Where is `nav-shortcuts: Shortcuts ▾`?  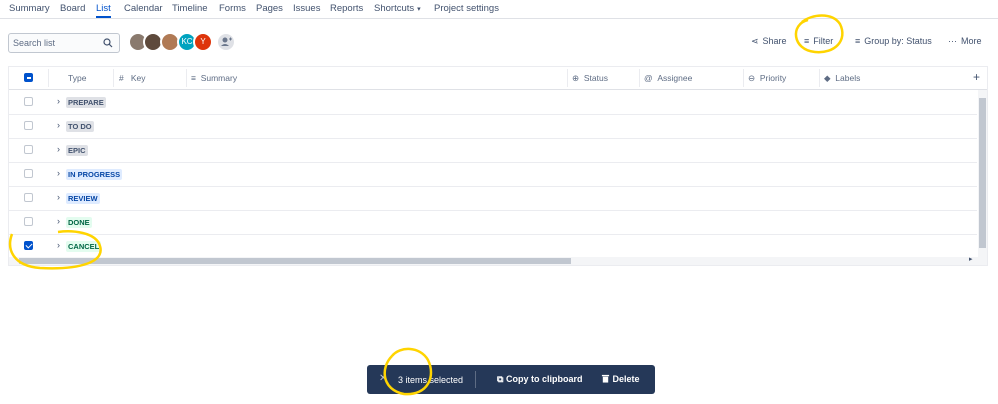
nav-shortcuts: Shortcuts ▾ is located at coordinates (397, 8).